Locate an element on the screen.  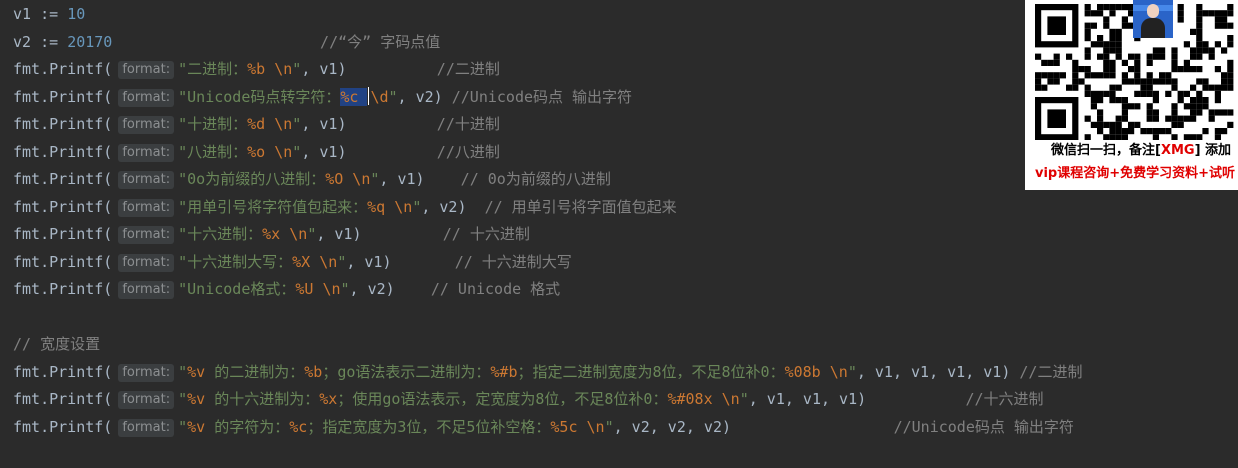
code-token: "十六进制大写： is located at coordinates (235, 261).